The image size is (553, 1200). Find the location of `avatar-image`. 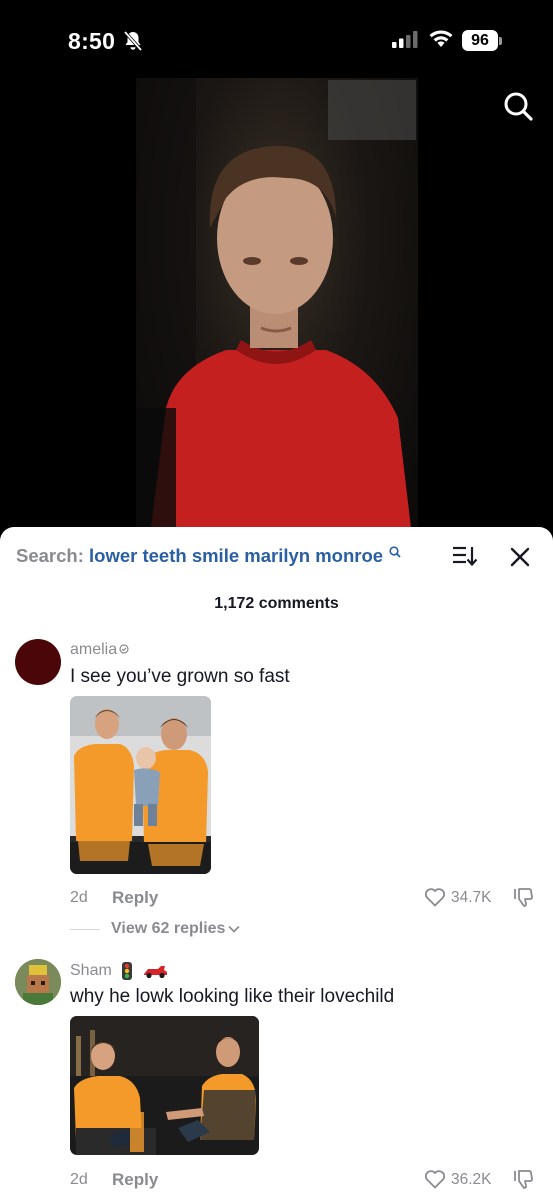

avatar-image is located at coordinates (38, 982).